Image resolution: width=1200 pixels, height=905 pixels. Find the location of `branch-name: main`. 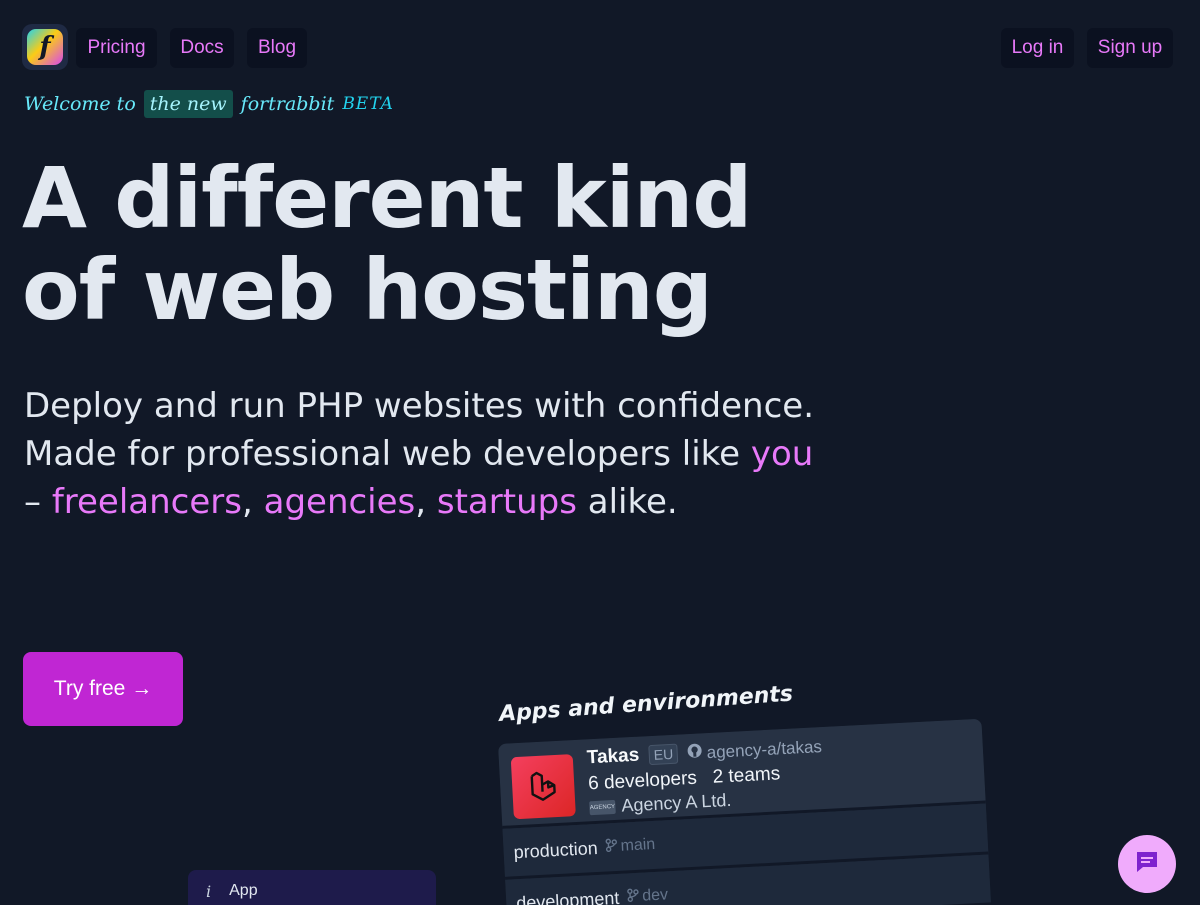

branch-name: main is located at coordinates (638, 845).